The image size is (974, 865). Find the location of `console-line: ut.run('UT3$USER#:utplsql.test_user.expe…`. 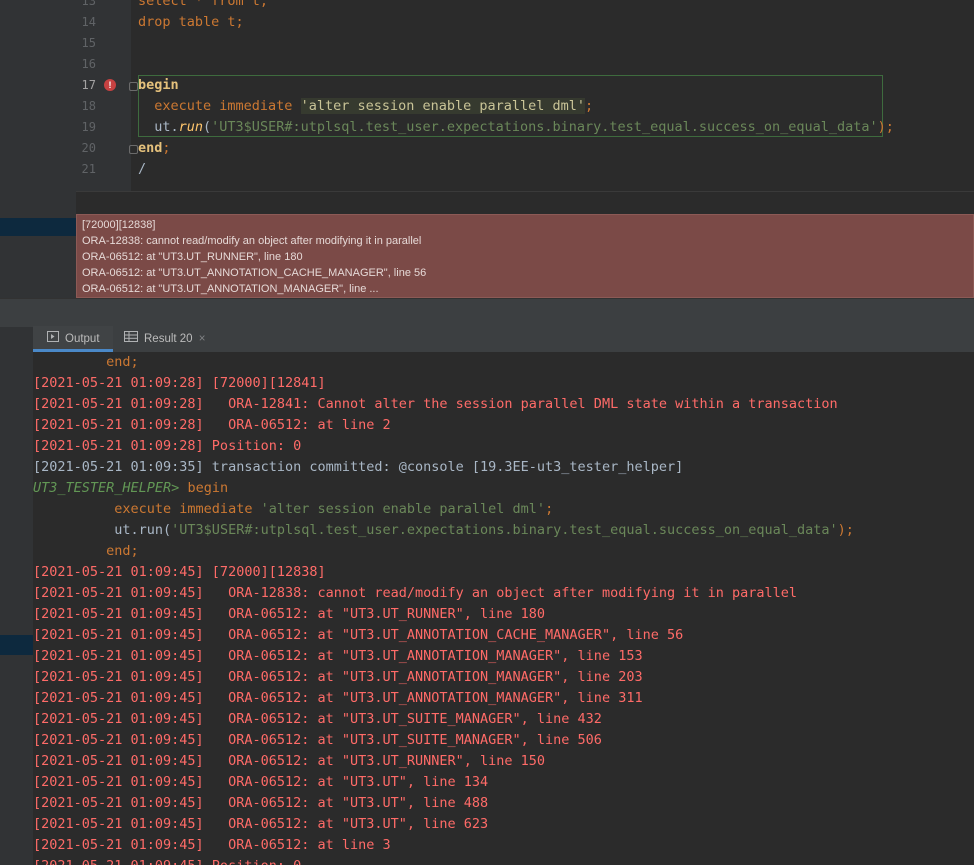

console-line: ut.run('UT3$USER#:utplsql.test_user.expe… is located at coordinates (443, 530).